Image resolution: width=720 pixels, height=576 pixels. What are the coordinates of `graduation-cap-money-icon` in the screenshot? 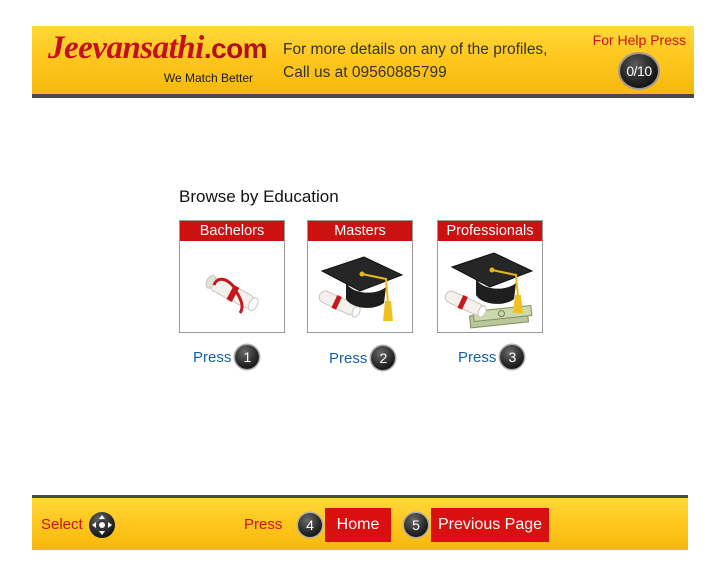 It's located at (490, 286).